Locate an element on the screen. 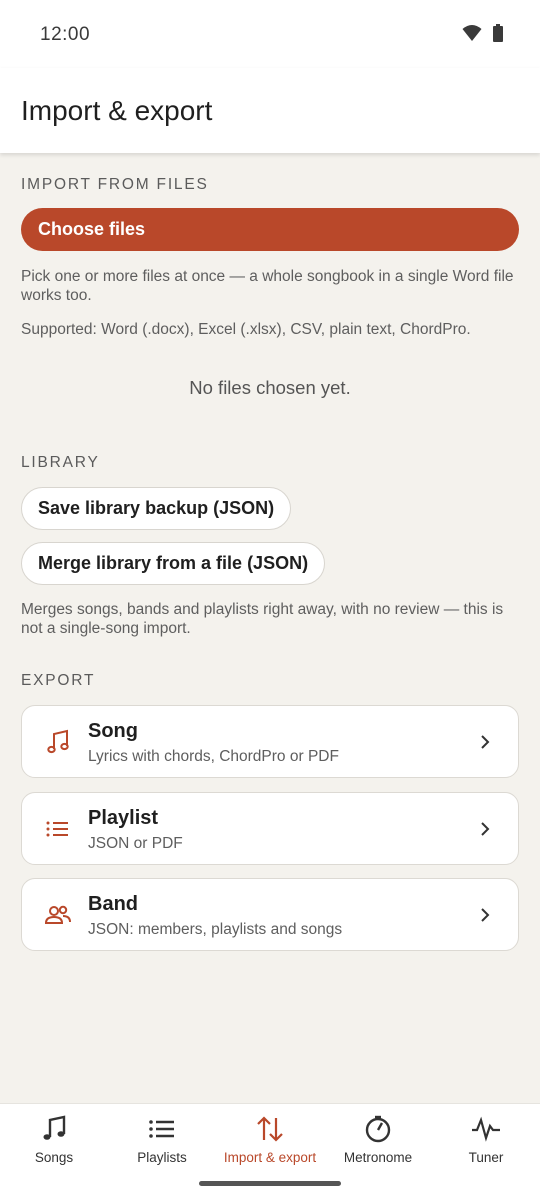 This screenshot has height=1200, width=540. status-time: 12:00 is located at coordinates (65, 34).